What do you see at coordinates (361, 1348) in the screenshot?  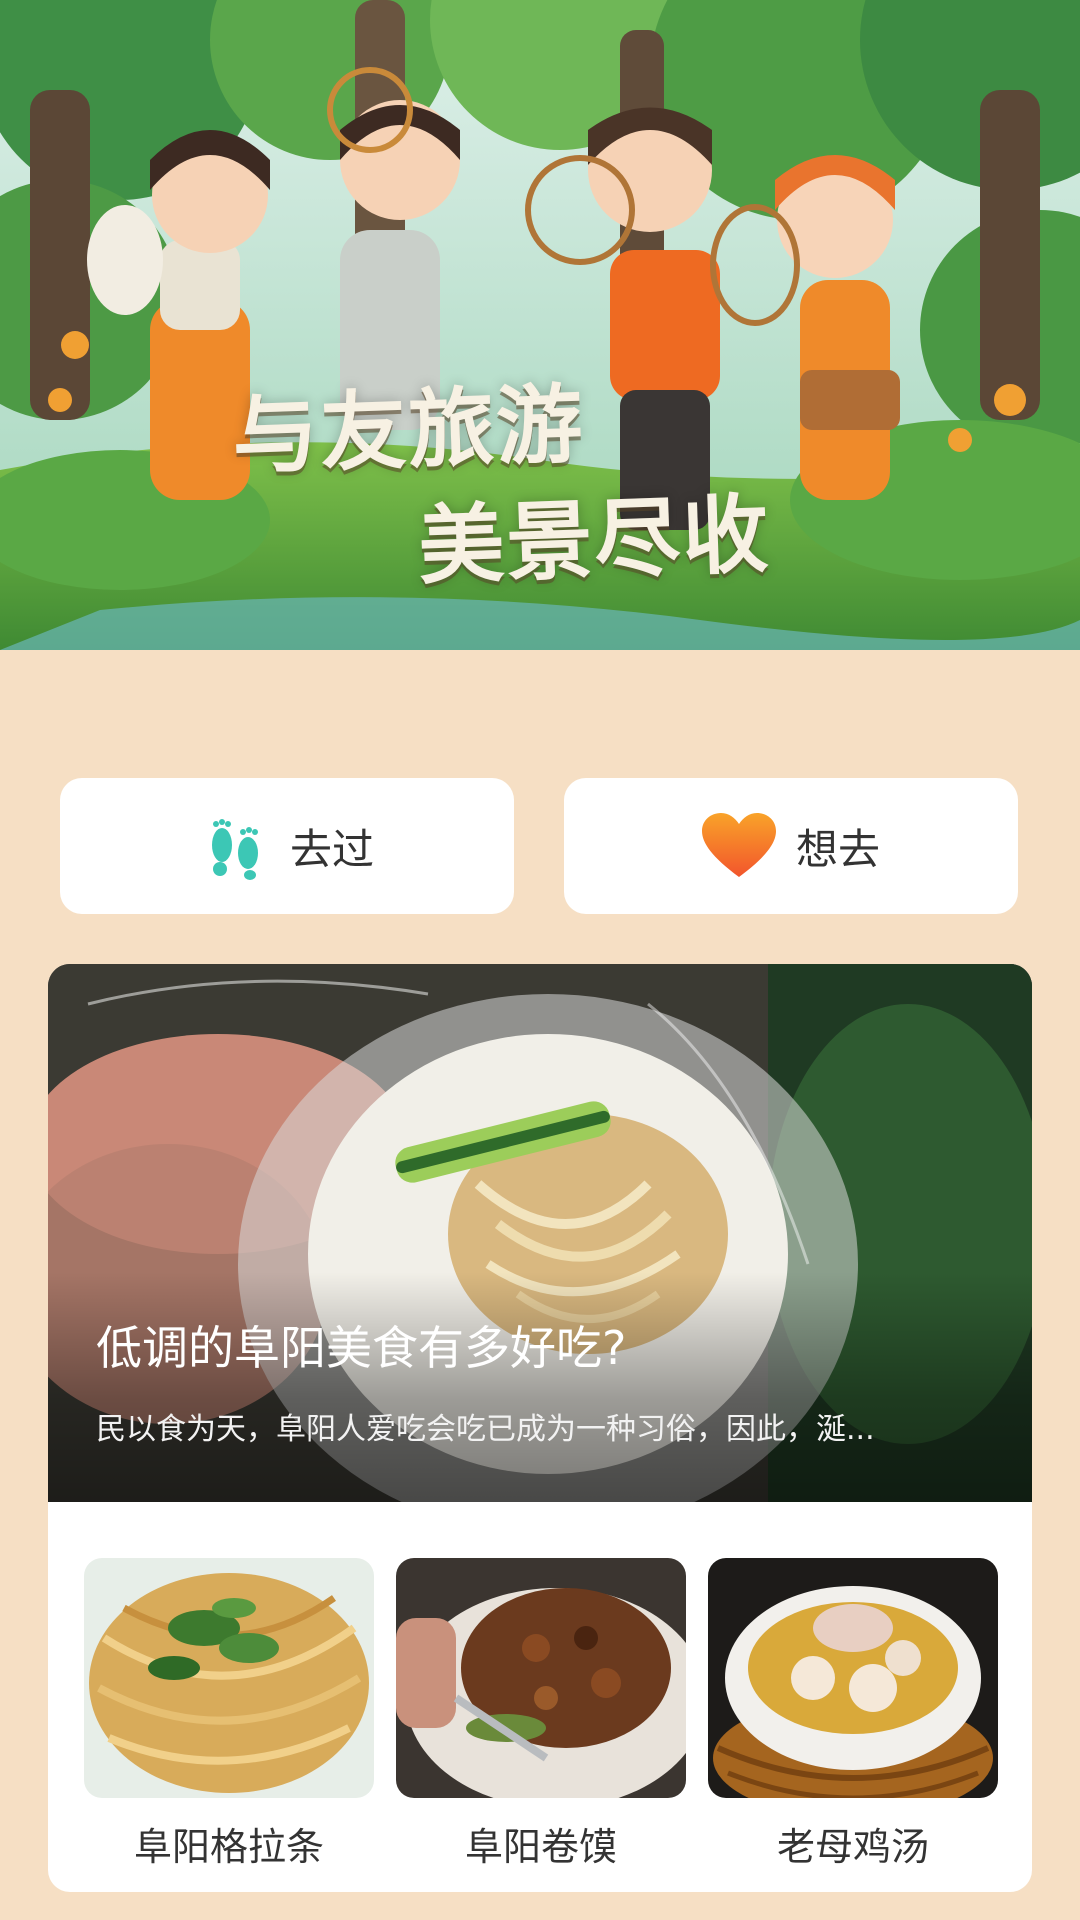 I see `feature-title: 低调的阜阳美食有多好吃?` at bounding box center [361, 1348].